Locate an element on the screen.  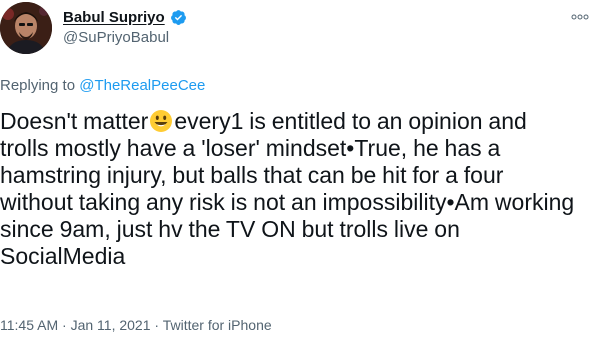
replying-to: Replying to @TheRealPeeCee is located at coordinates (102, 85).